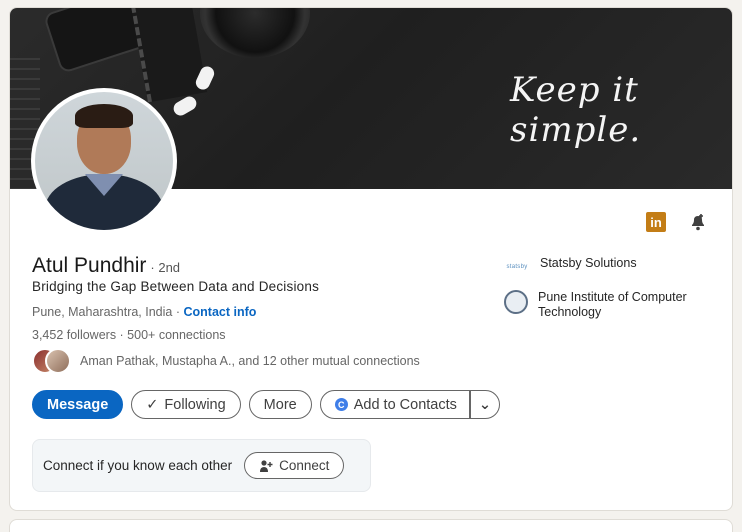 This screenshot has height=532, width=742. I want to click on profile-photo, so click(104, 161).